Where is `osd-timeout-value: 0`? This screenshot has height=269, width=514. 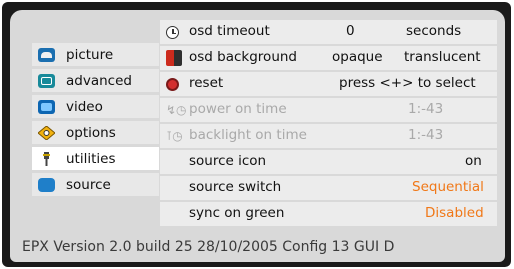
osd-timeout-value: 0 is located at coordinates (350, 31).